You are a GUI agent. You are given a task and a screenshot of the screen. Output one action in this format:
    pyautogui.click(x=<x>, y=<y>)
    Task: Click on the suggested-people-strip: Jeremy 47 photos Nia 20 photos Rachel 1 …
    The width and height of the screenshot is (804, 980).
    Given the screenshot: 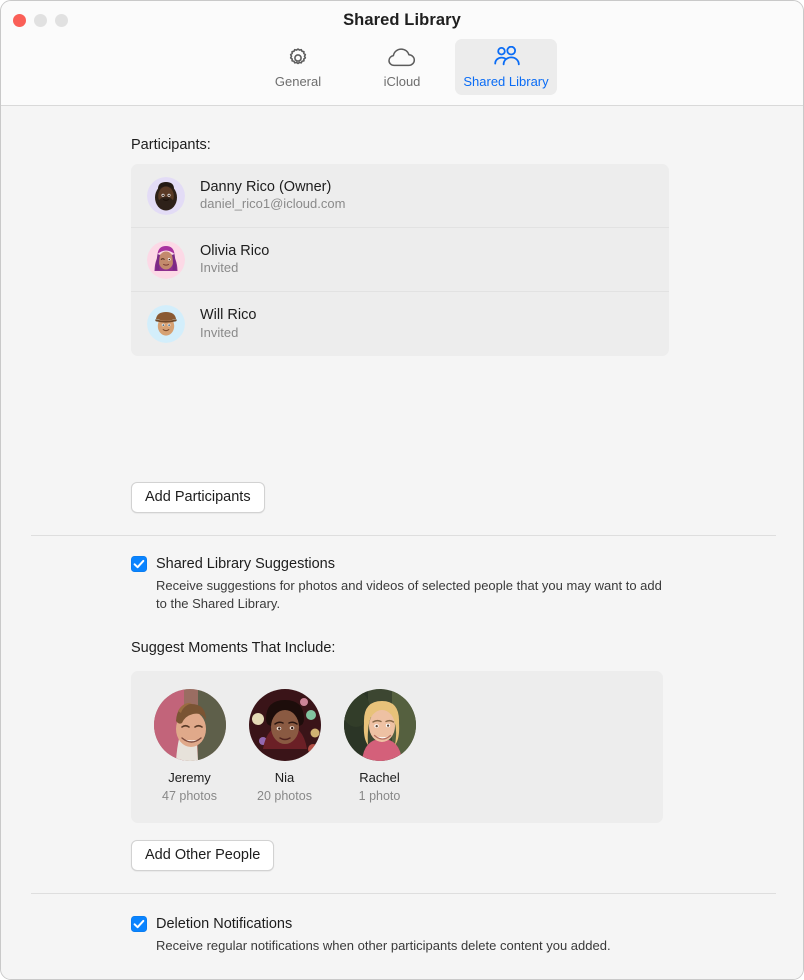 What is the action you would take?
    pyautogui.click(x=397, y=737)
    